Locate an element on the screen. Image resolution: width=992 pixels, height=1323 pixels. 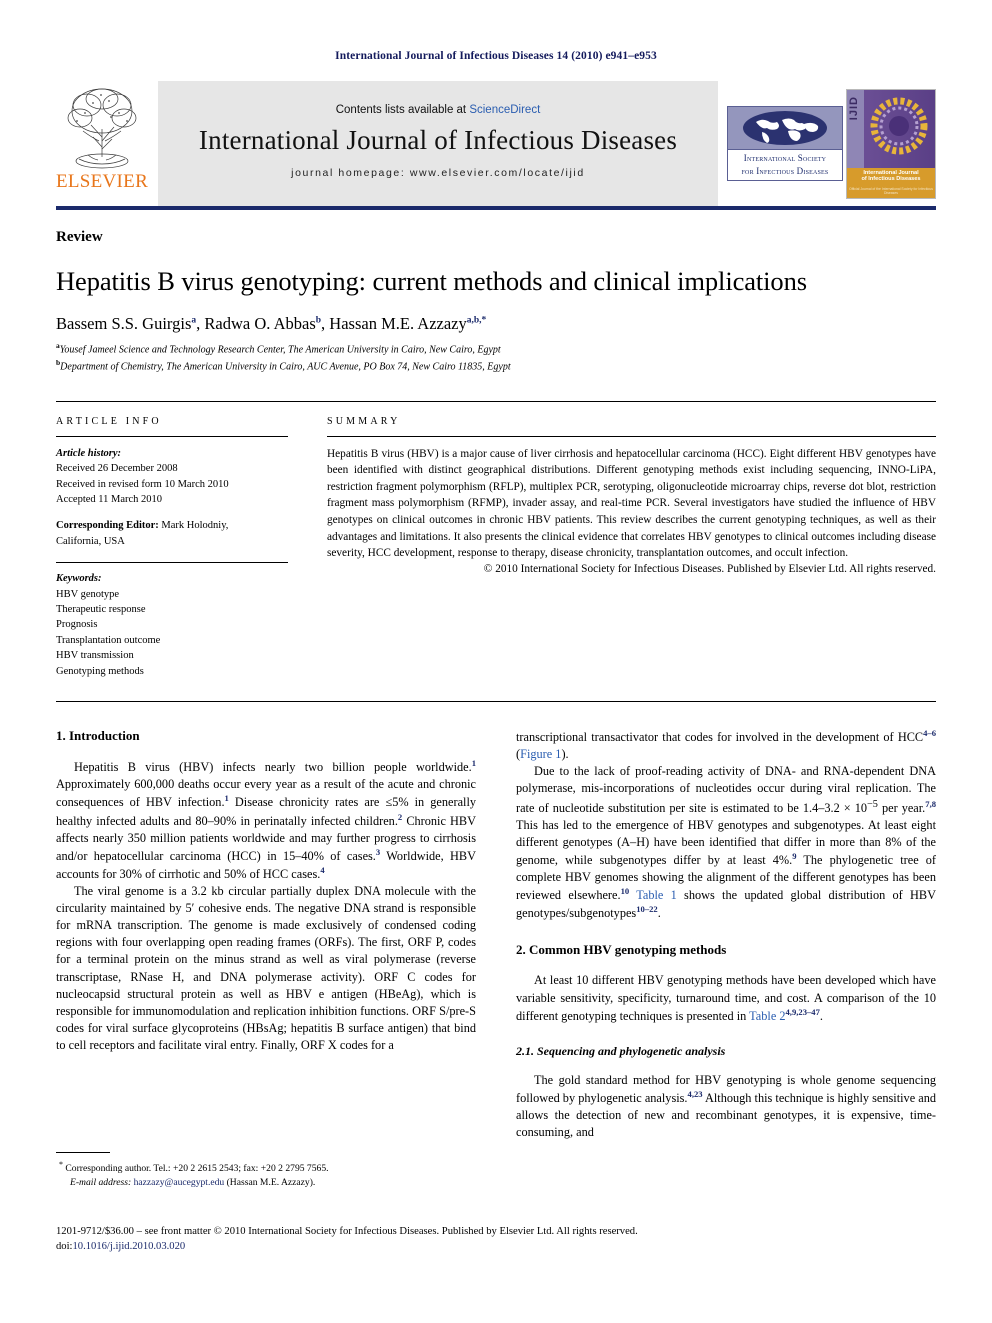
author-name: Radwa O. Abbas is located at coordinates (260, 324).